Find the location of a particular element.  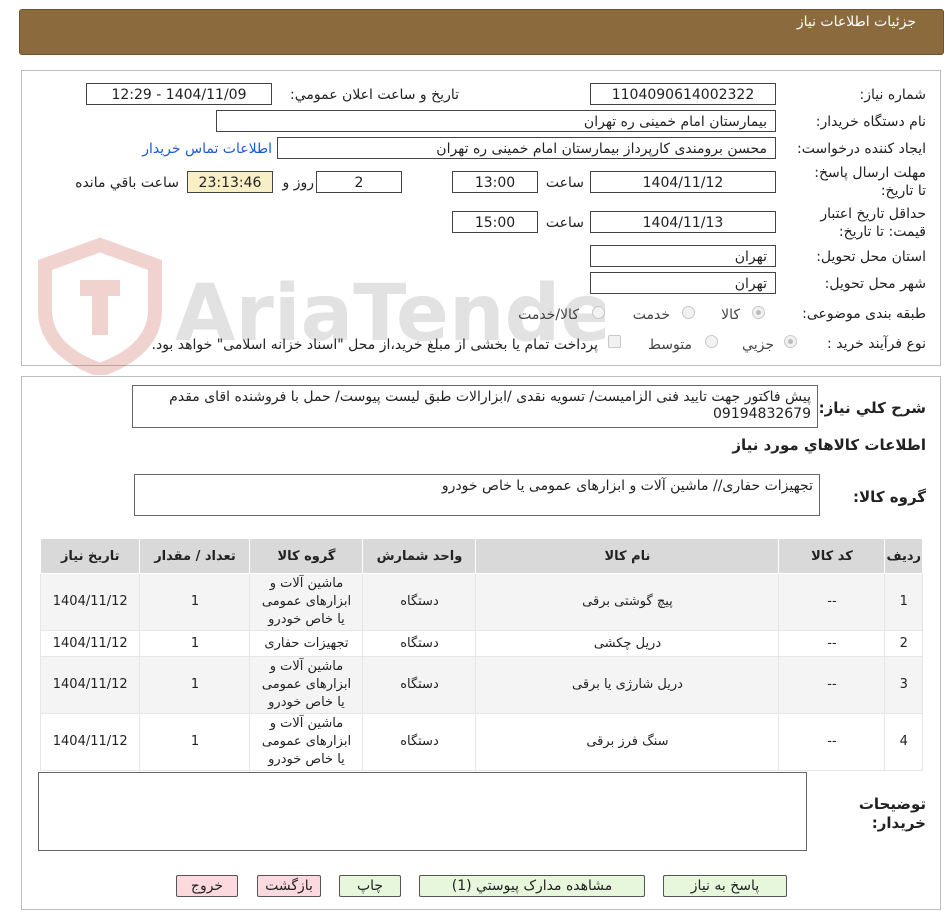

city-label: شهر محل تحویل: is located at coordinates (875, 284).